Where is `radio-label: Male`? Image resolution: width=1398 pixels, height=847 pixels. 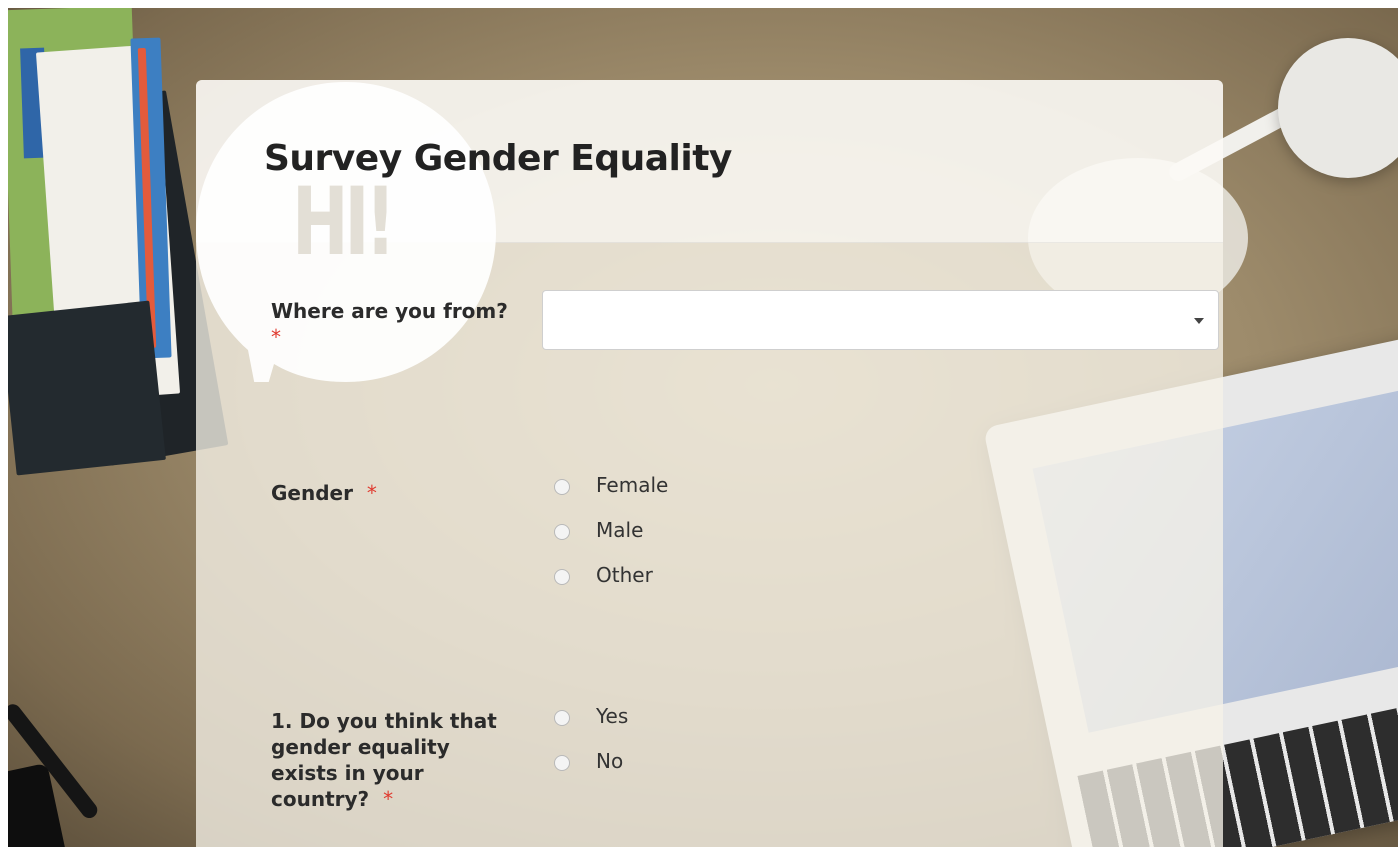 radio-label: Male is located at coordinates (619, 530).